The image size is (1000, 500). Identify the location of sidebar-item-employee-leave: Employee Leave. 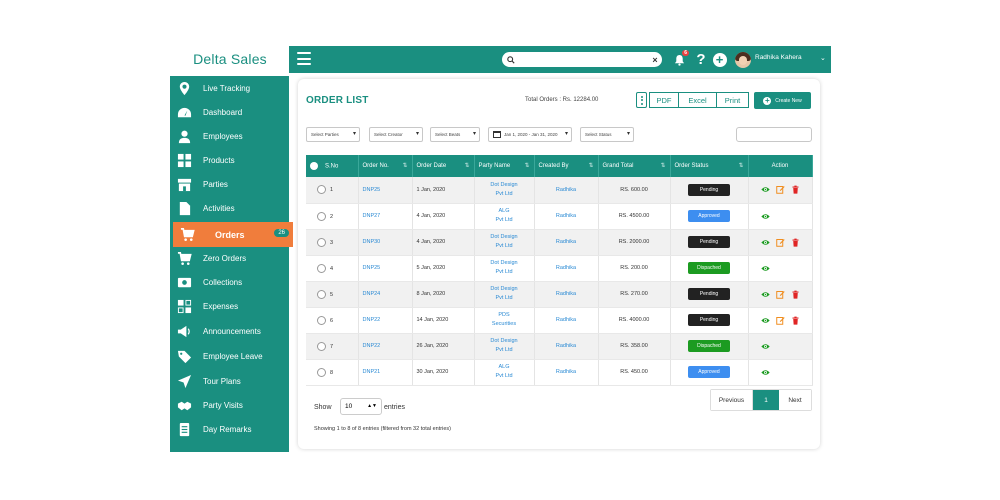
(229, 356).